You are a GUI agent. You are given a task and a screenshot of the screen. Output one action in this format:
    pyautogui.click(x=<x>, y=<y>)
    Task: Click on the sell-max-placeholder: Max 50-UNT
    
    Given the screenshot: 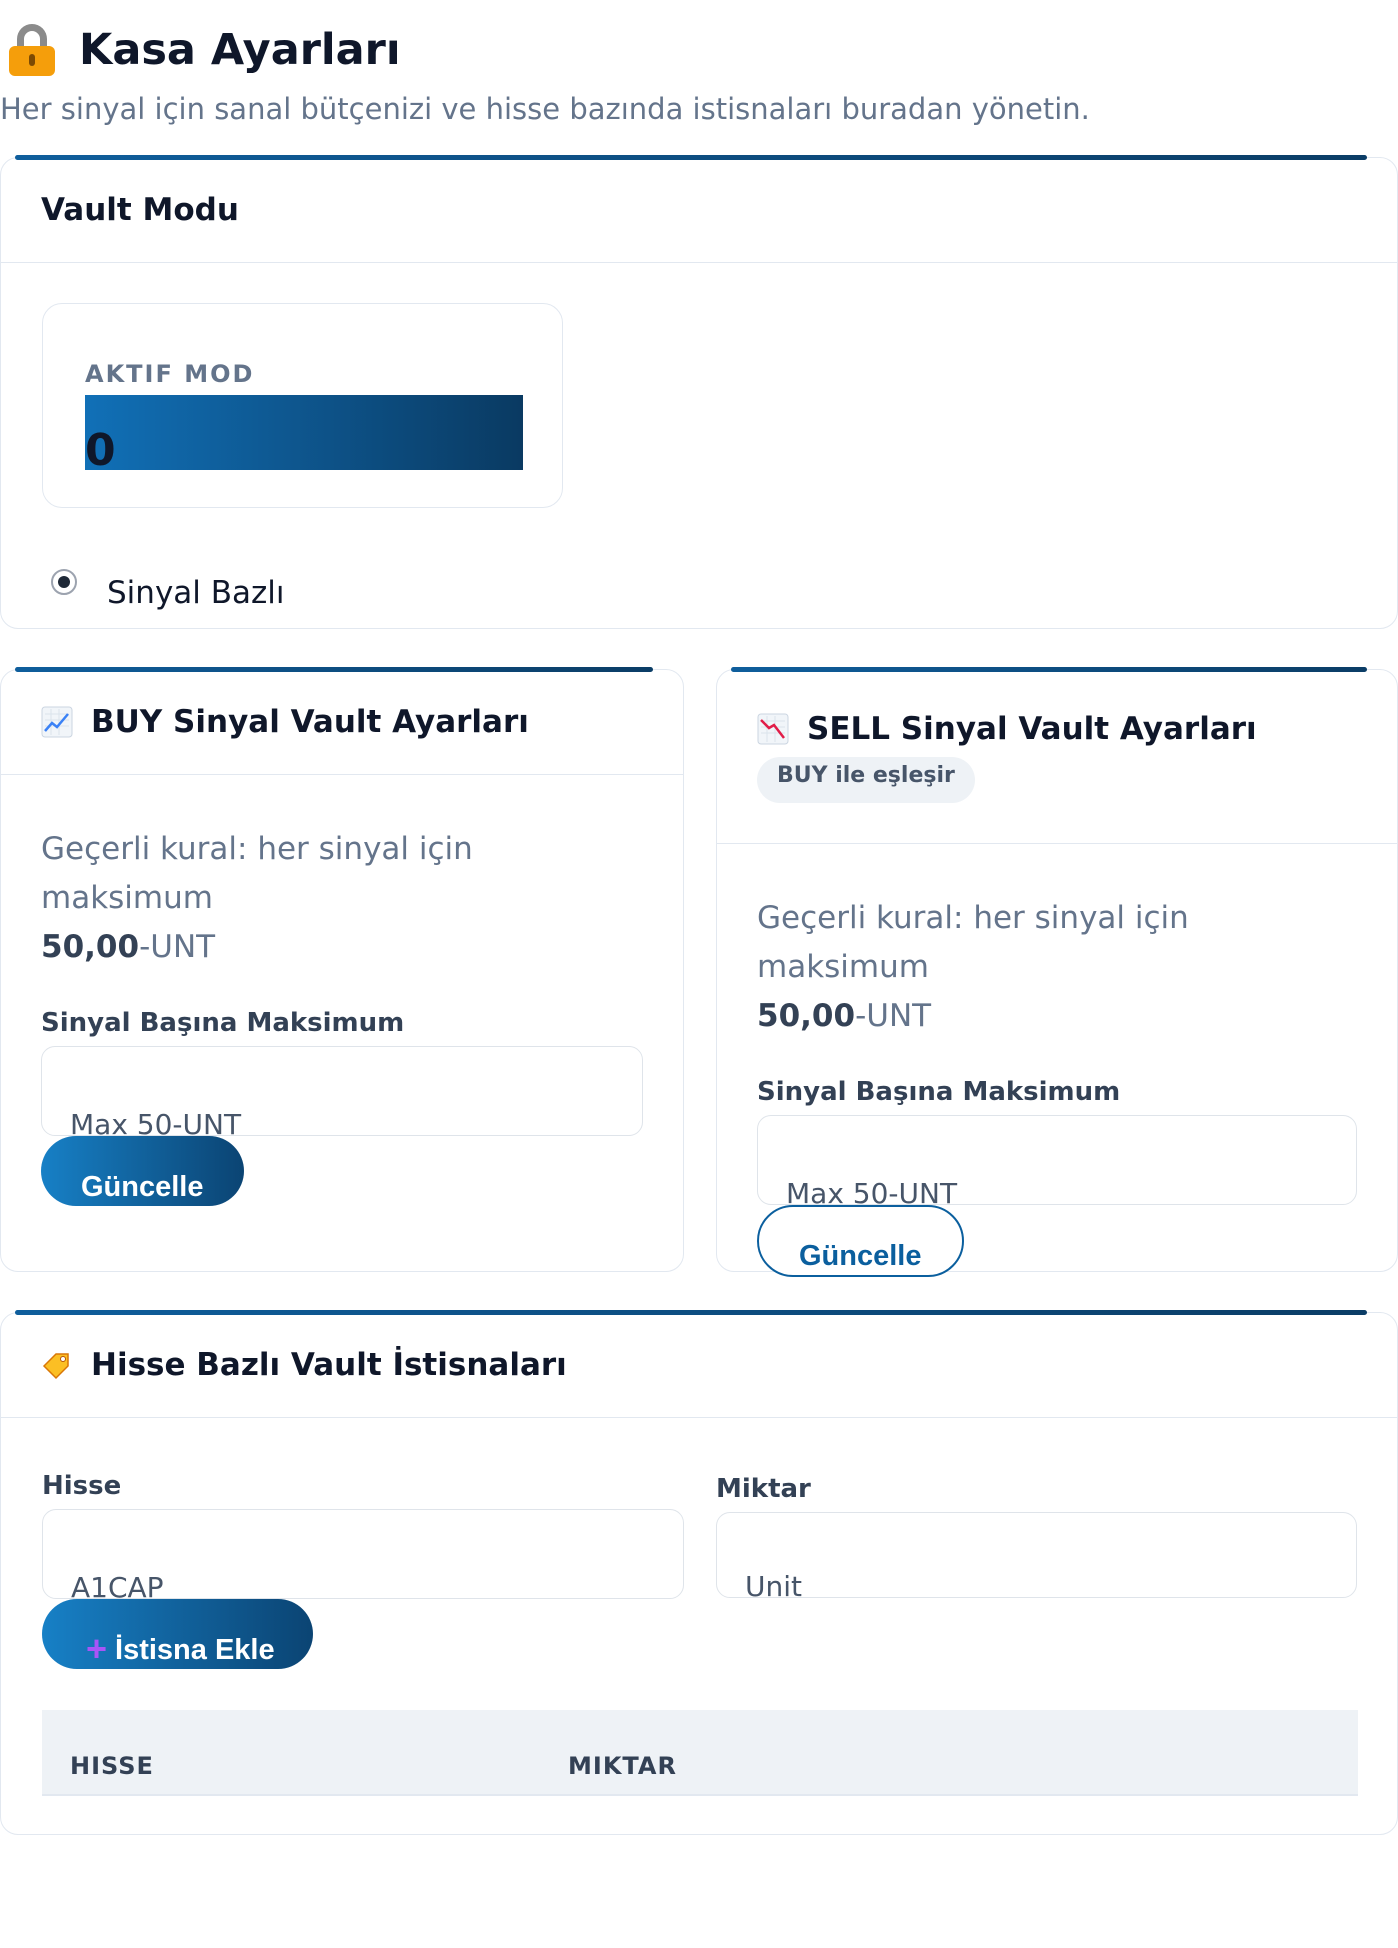 What is the action you would take?
    pyautogui.click(x=872, y=1191)
    